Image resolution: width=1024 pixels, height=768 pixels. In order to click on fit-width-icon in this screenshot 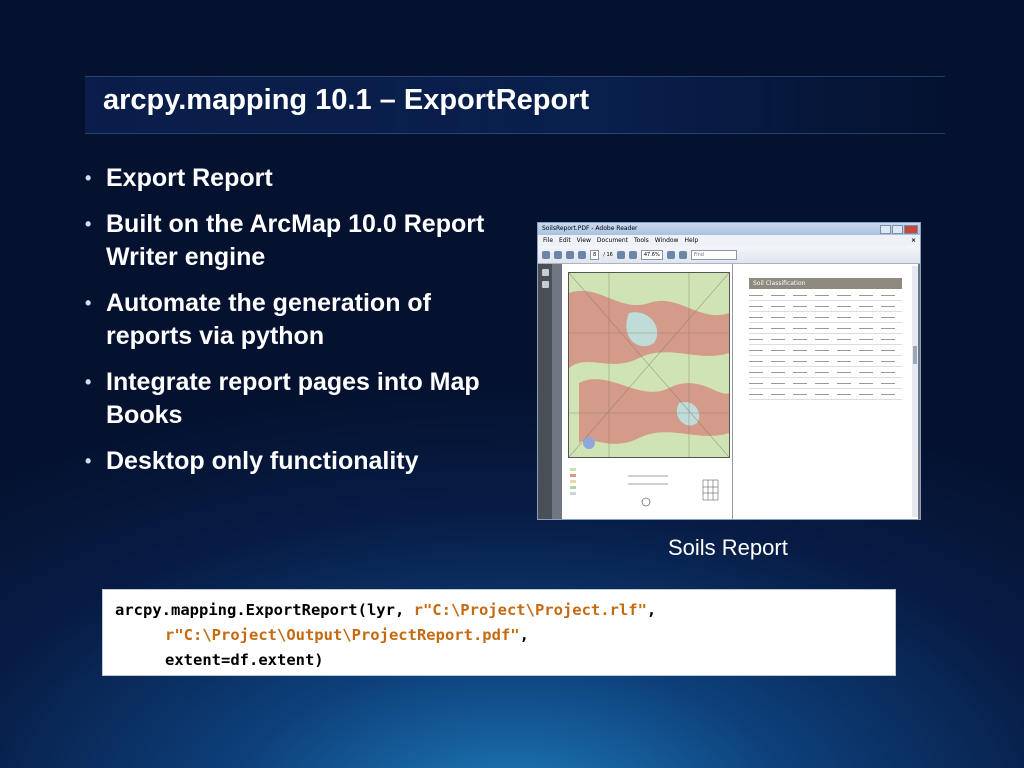, I will do `click(682, 254)`.